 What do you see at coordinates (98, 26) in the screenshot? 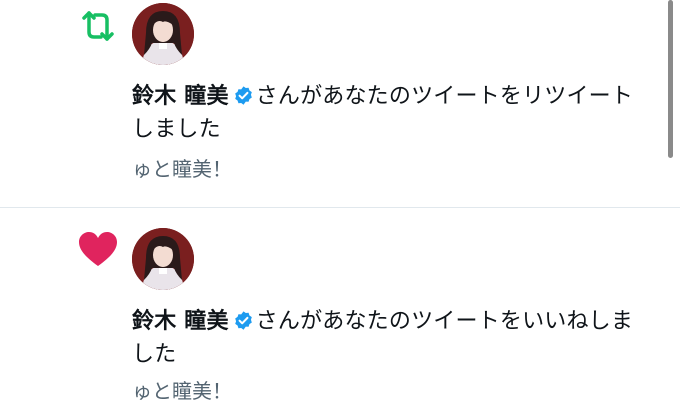
I see `retweet-icon` at bounding box center [98, 26].